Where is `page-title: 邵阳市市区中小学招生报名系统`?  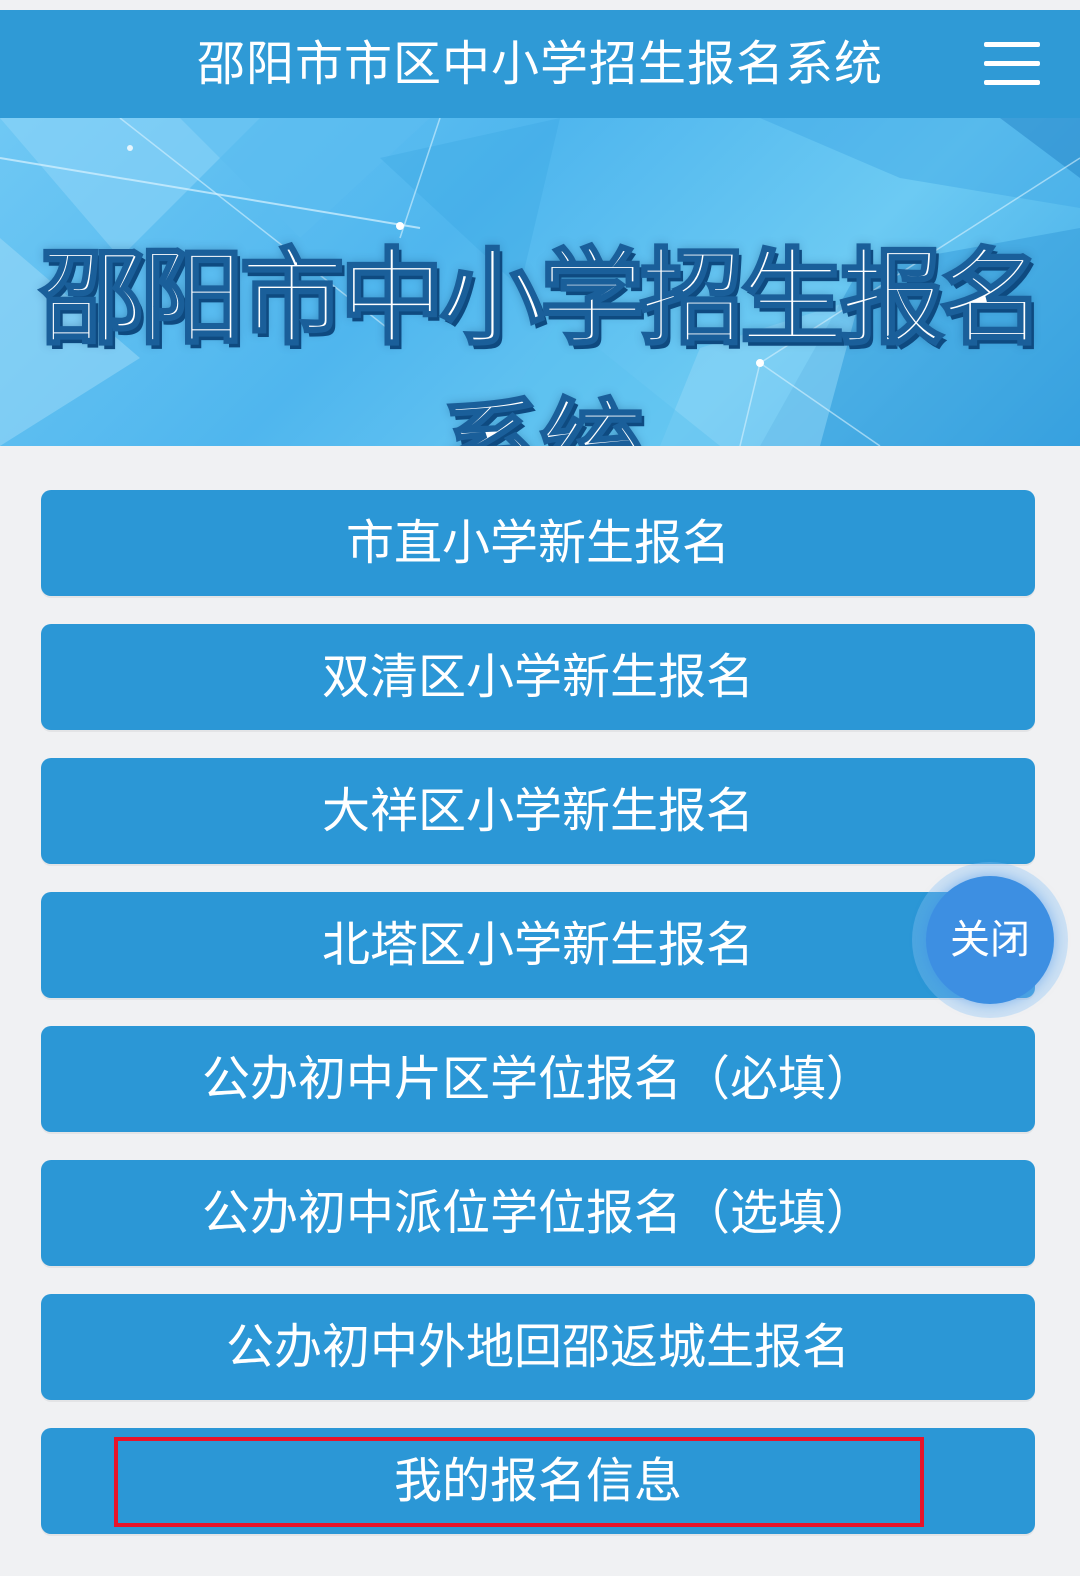 page-title: 邵阳市市区中小学招生报名系统 is located at coordinates (539, 64).